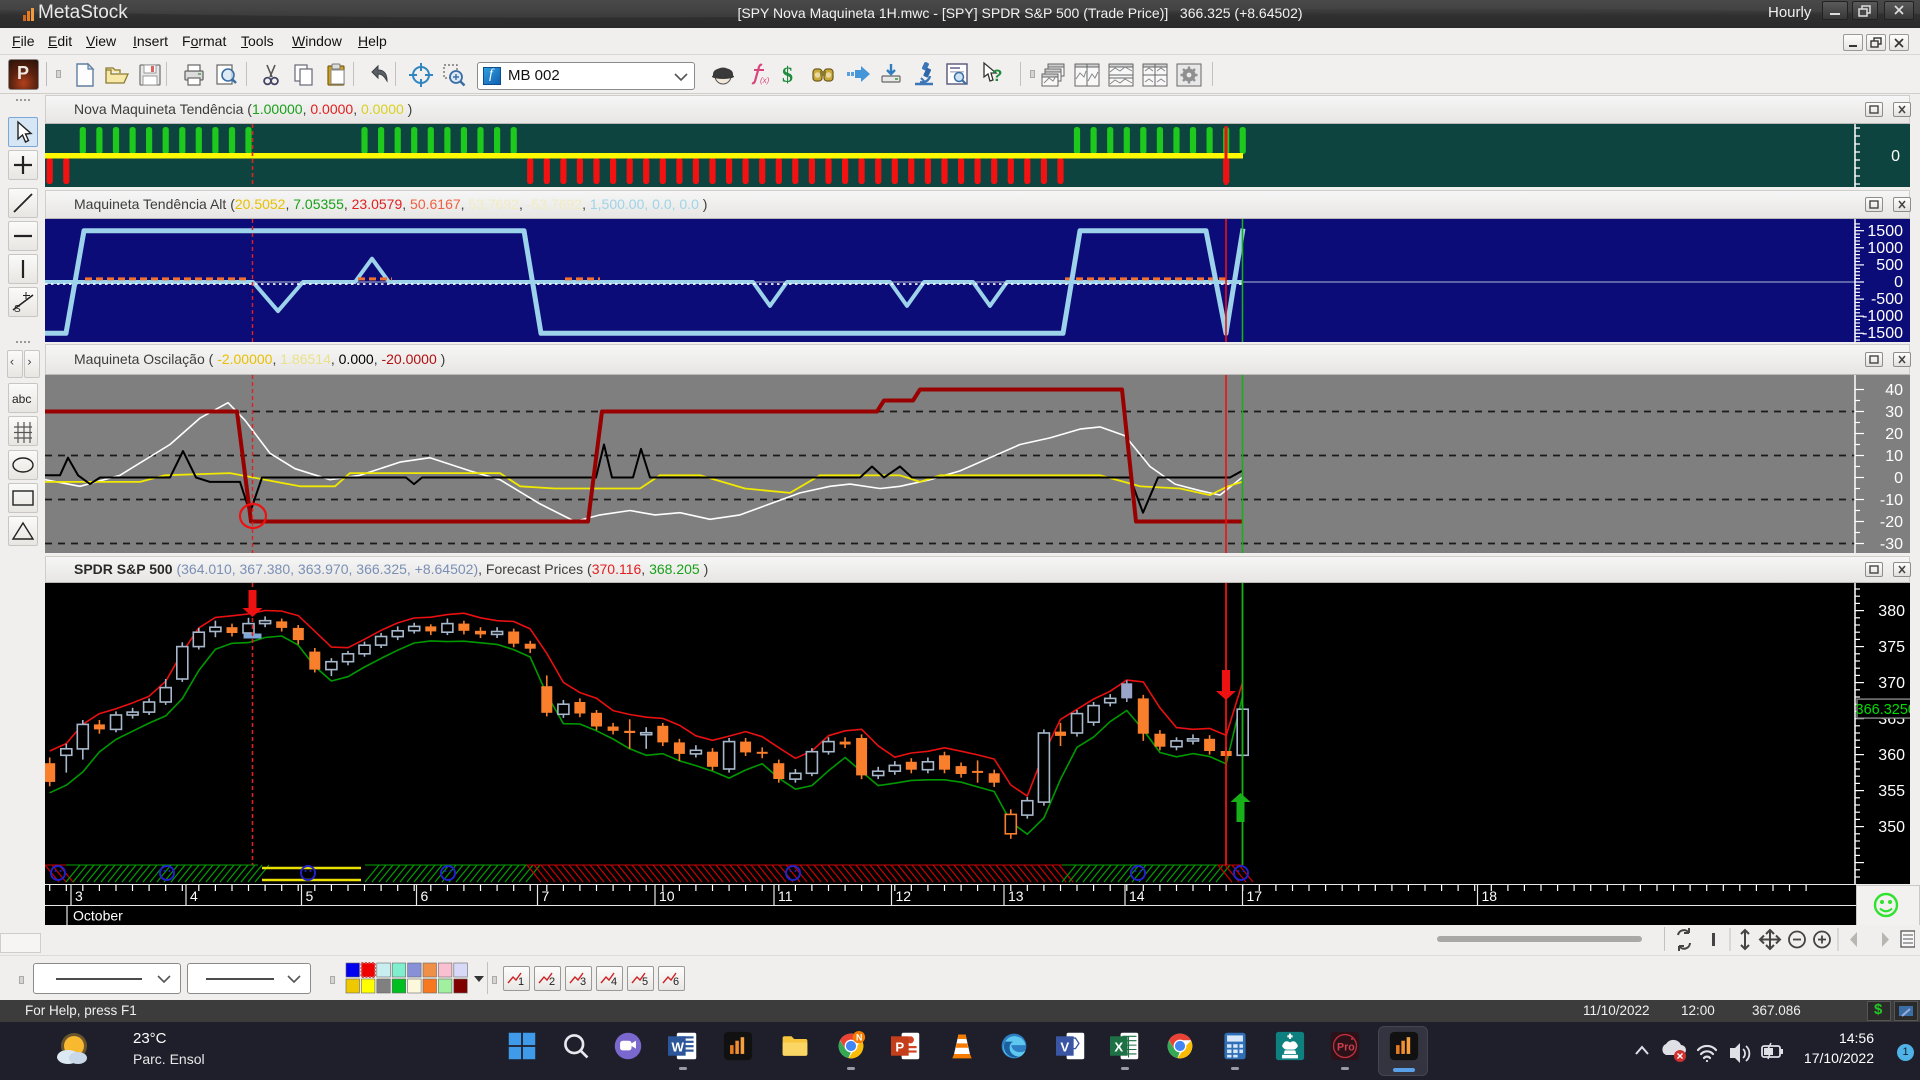 Image resolution: width=1920 pixels, height=1080 pixels. I want to click on svg-text: 11, so click(785, 896).